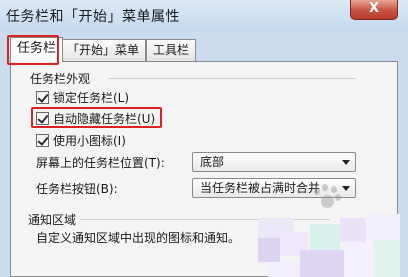 Image resolution: width=408 pixels, height=277 pixels. Describe the element at coordinates (100, 163) in the screenshot. I see `position-label: 屏幕上的任务栏位置(T):` at that location.